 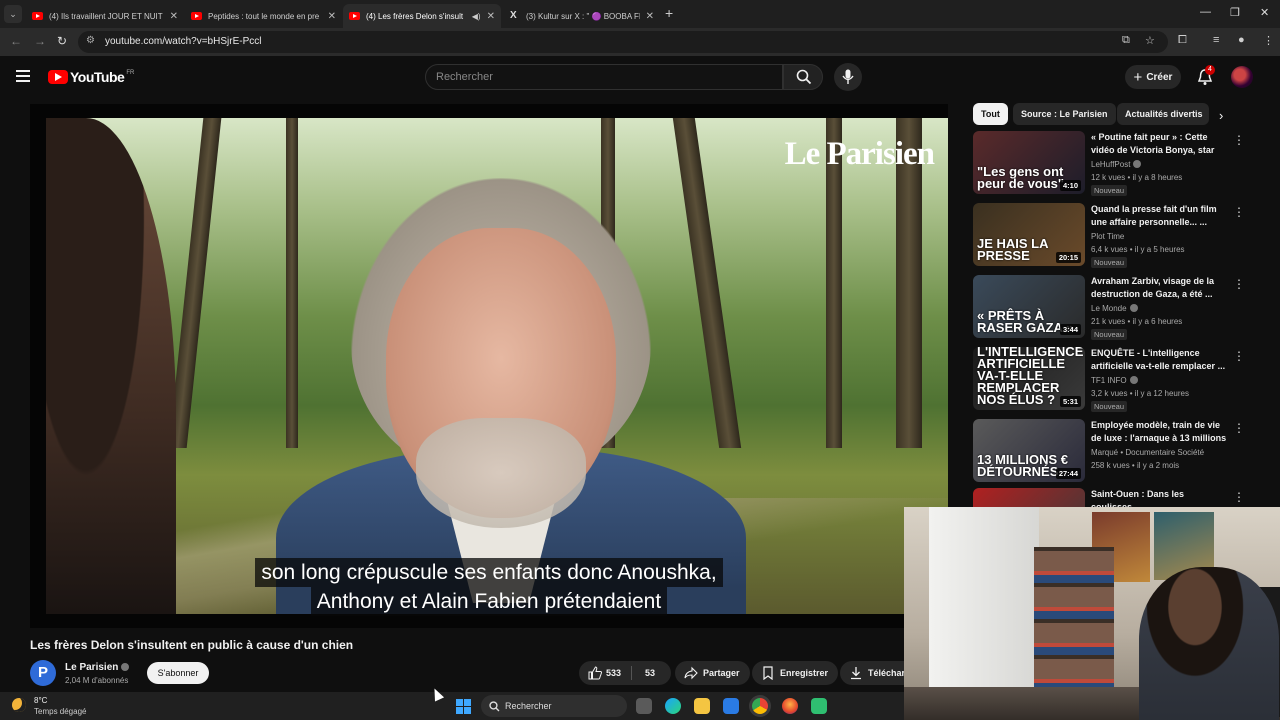 I want to click on voice-search-button, so click(x=848, y=77).